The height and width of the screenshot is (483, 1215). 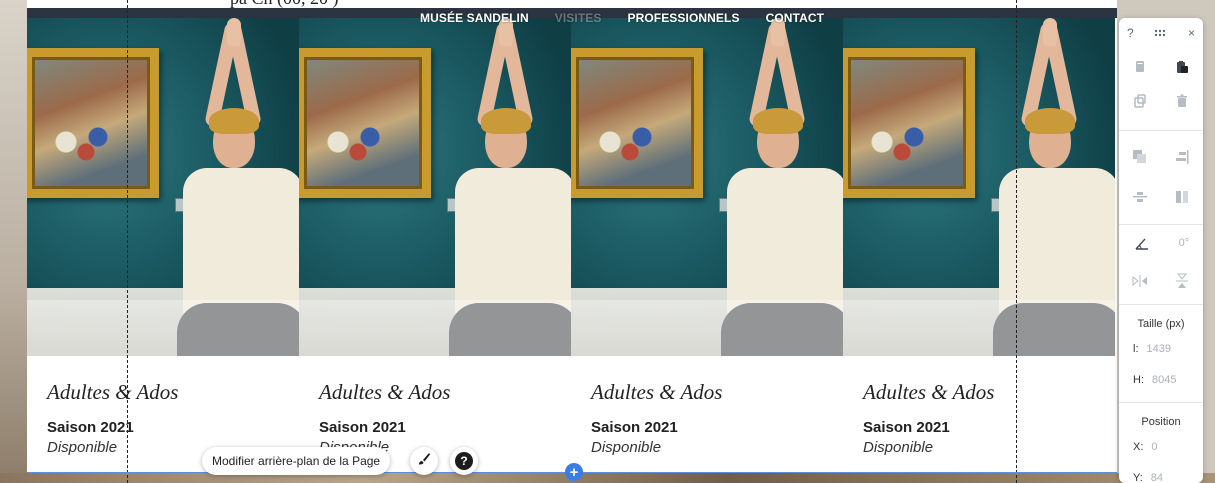 I want to click on nav-item-professionnels: PROFESSIONNELS, so click(x=683, y=18).